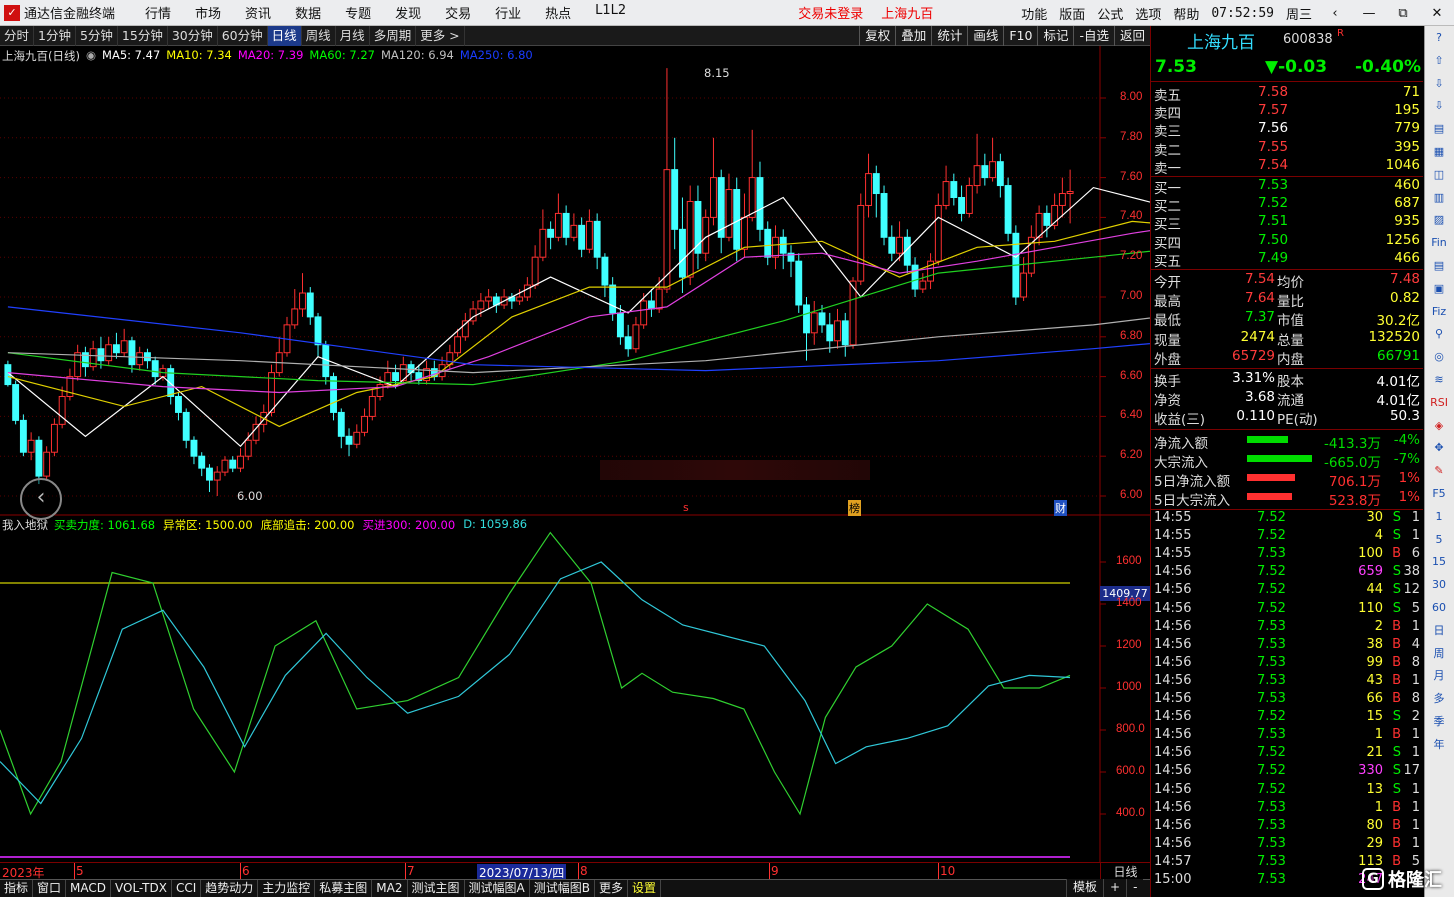  I want to click on indicator-tab-8: MA2, so click(390, 888).